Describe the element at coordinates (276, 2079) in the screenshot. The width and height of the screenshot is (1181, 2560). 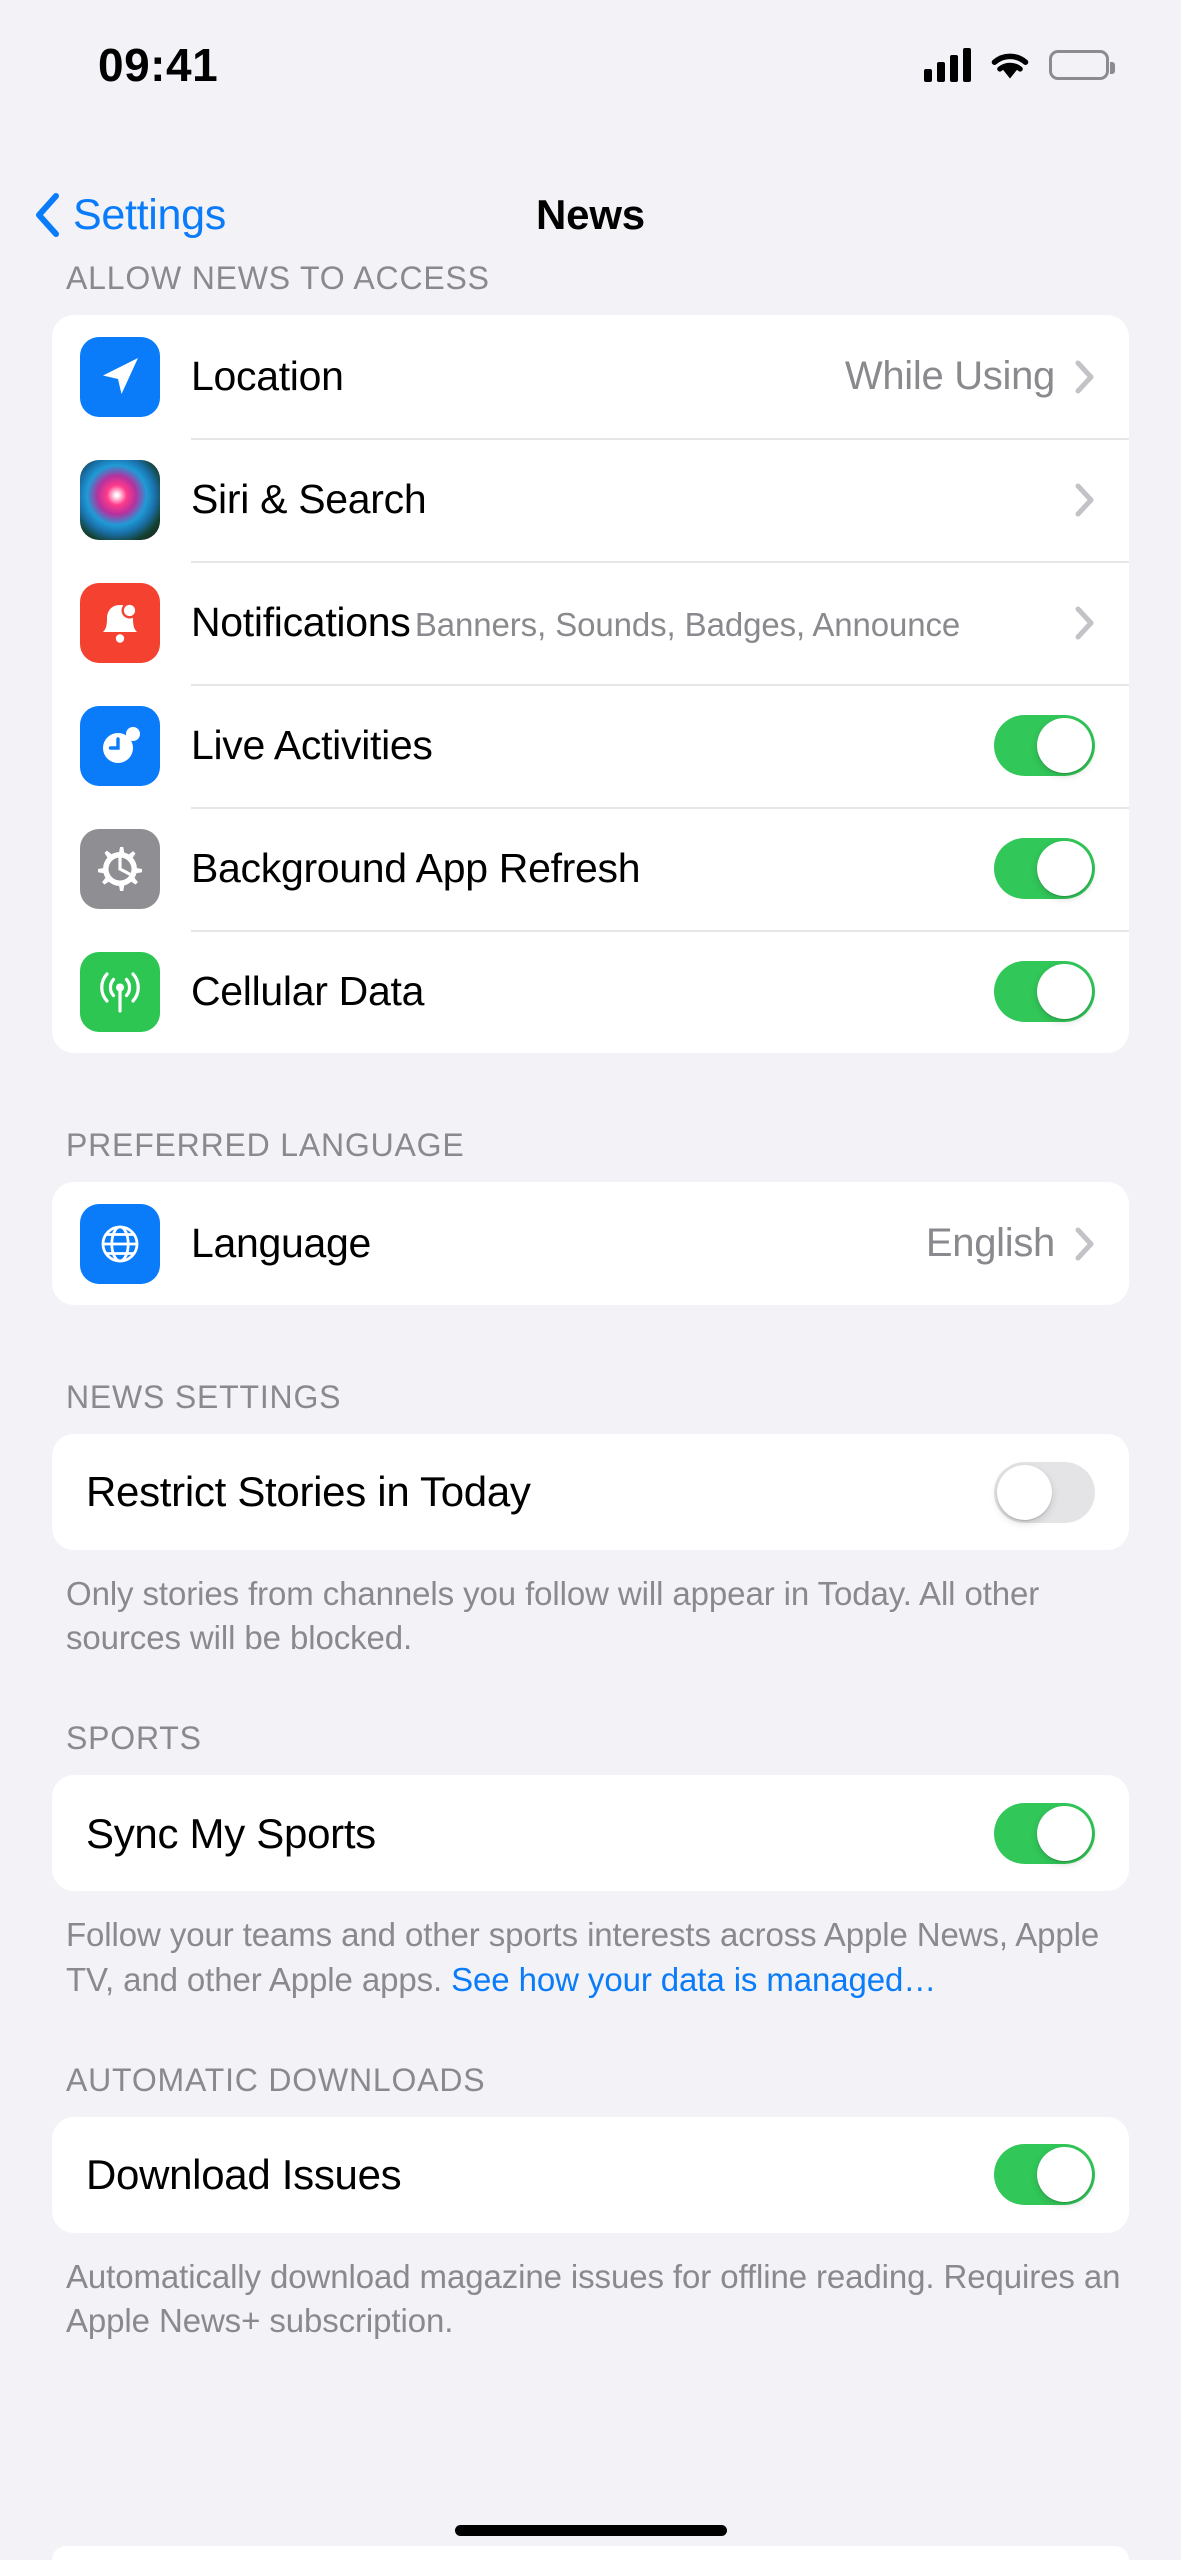
I see `section-header-automatic-downloads: AUTOMATIC DOWNLOADS` at that location.